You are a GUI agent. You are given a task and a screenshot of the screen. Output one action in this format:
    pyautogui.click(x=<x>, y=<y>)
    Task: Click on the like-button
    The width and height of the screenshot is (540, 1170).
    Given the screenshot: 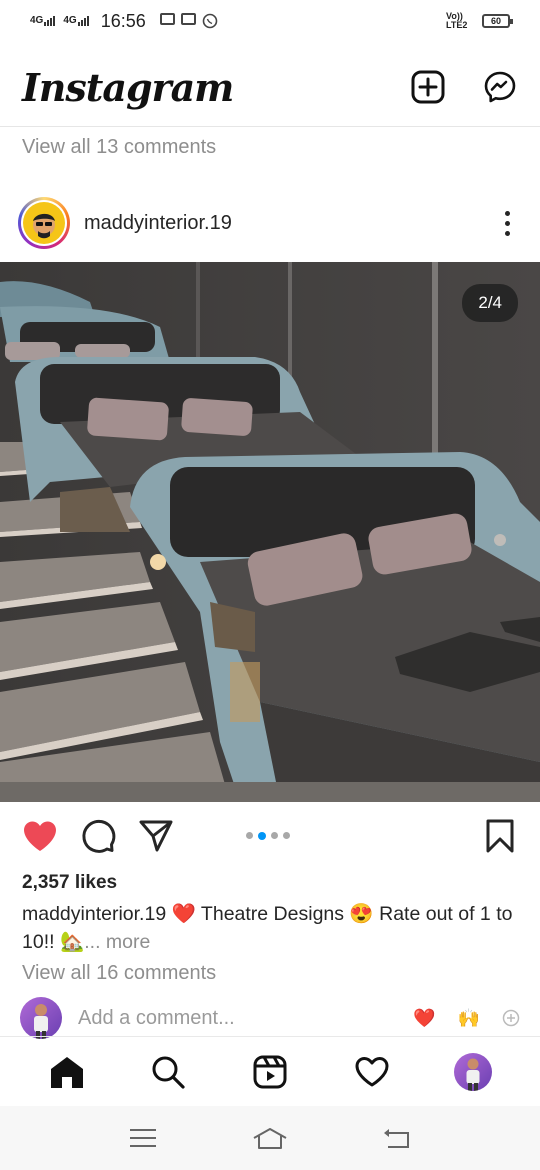 What is the action you would take?
    pyautogui.click(x=40, y=836)
    